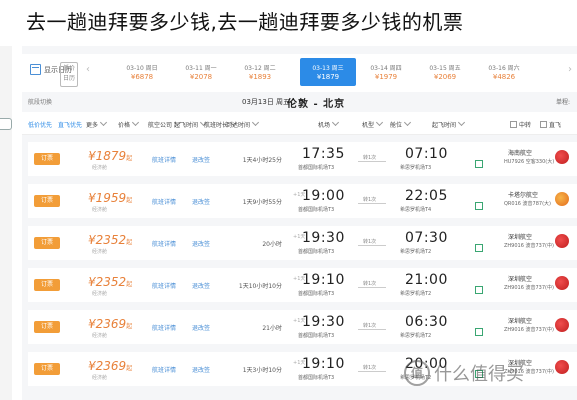  I want to click on date-tab: 03-15 周五 ¥2069, so click(445, 72).